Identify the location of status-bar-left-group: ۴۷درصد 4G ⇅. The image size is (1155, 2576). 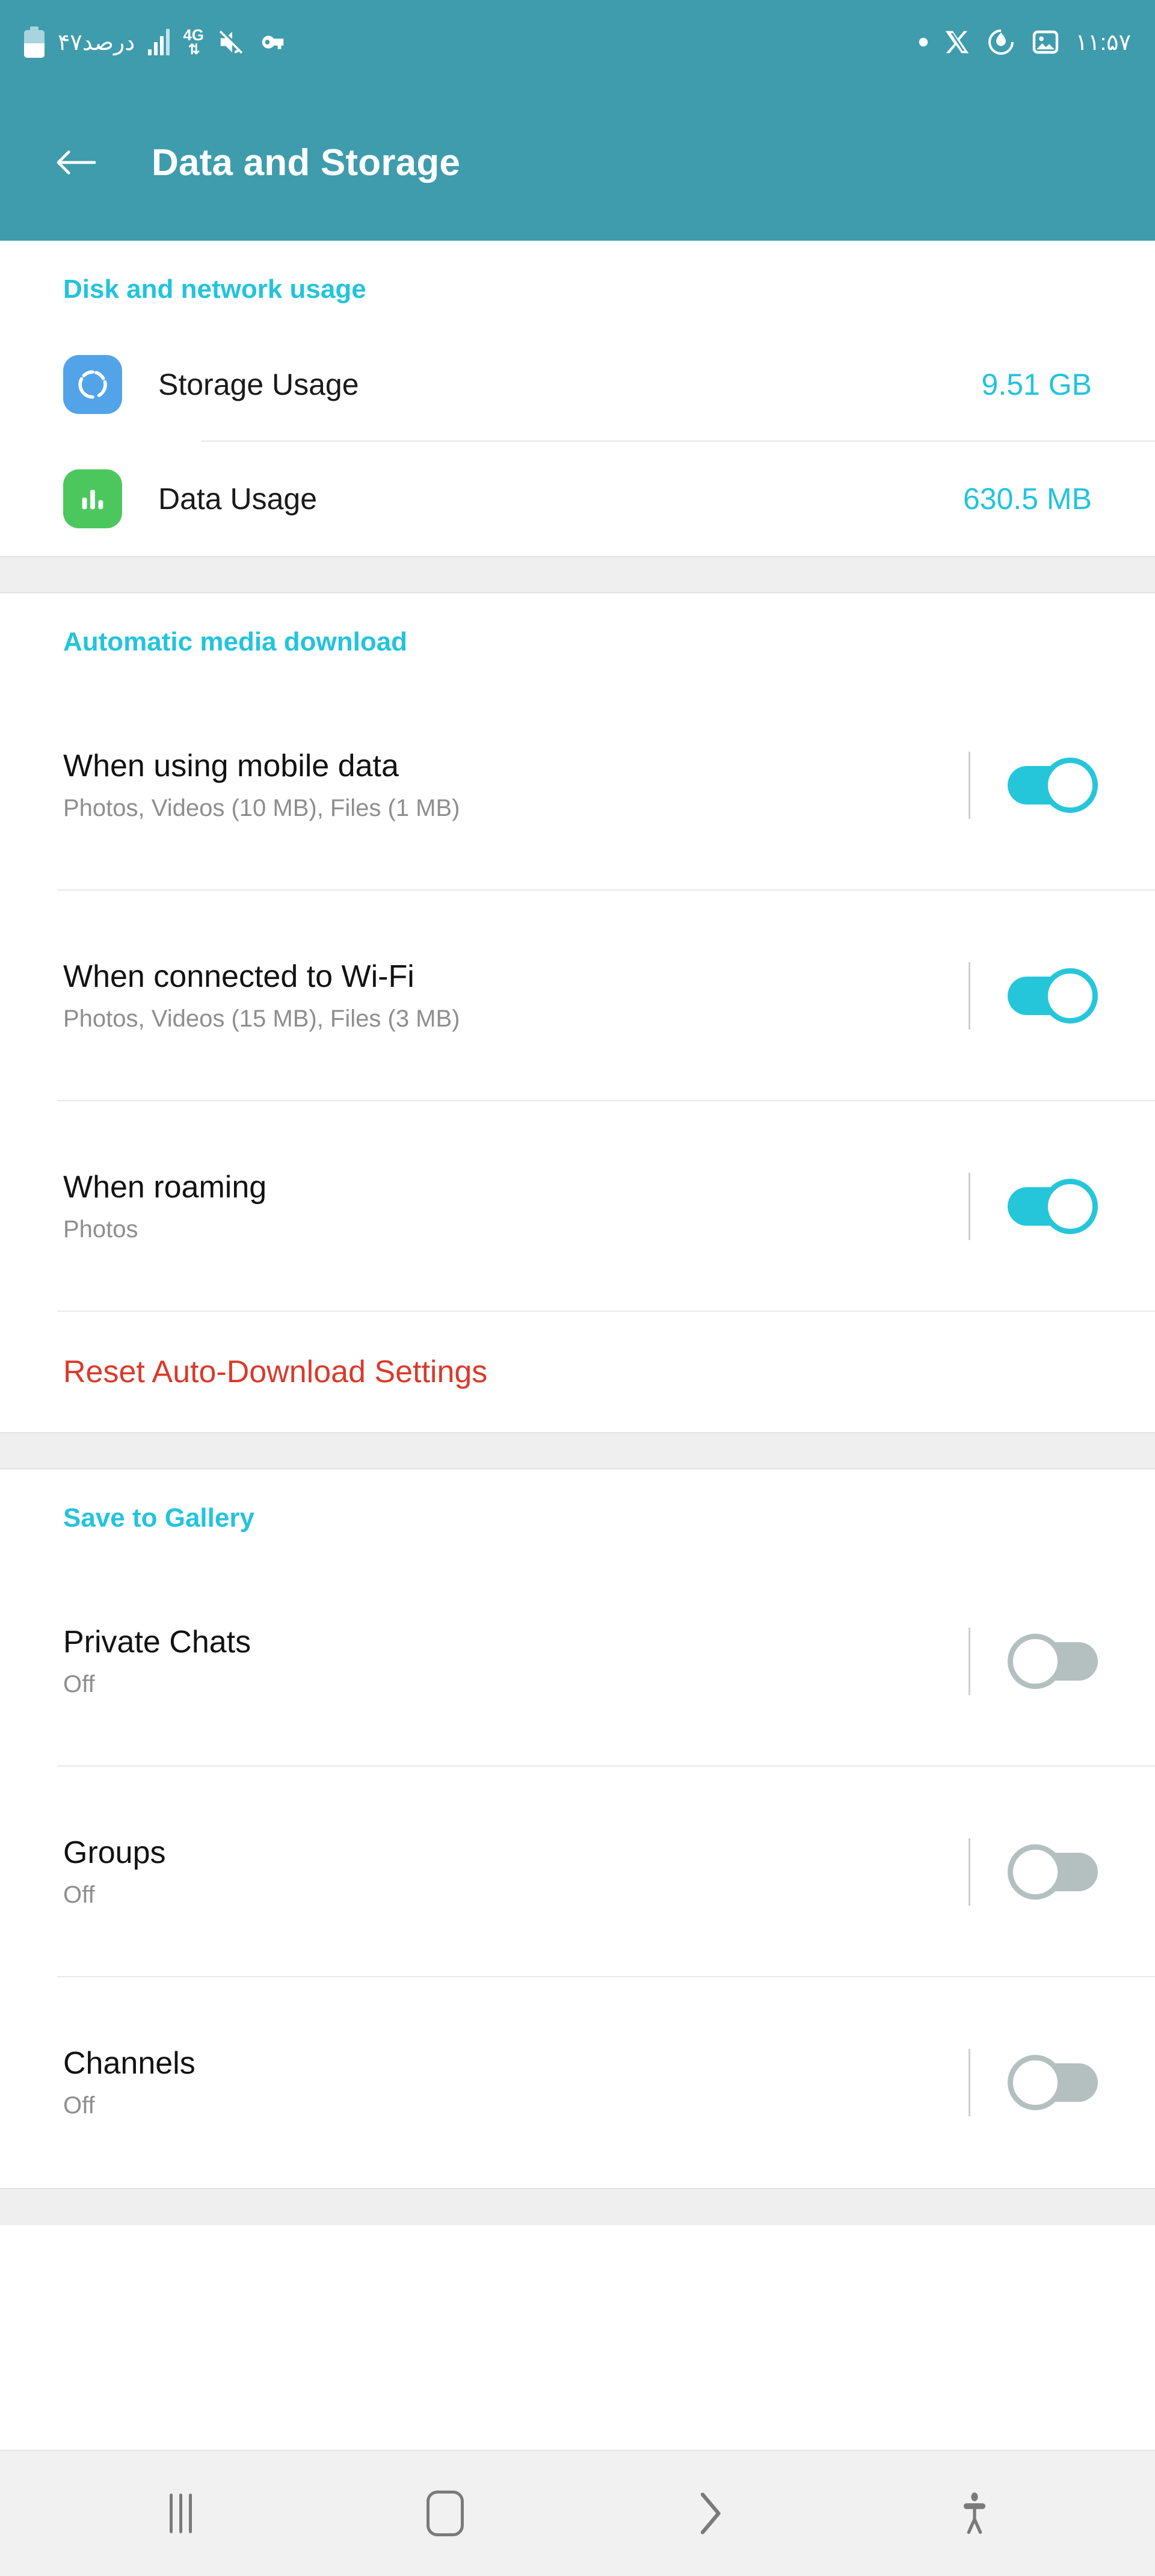
(156, 42).